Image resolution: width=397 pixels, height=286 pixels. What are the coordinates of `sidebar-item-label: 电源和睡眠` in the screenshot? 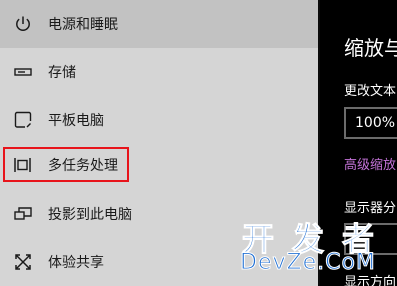 It's located at (83, 25).